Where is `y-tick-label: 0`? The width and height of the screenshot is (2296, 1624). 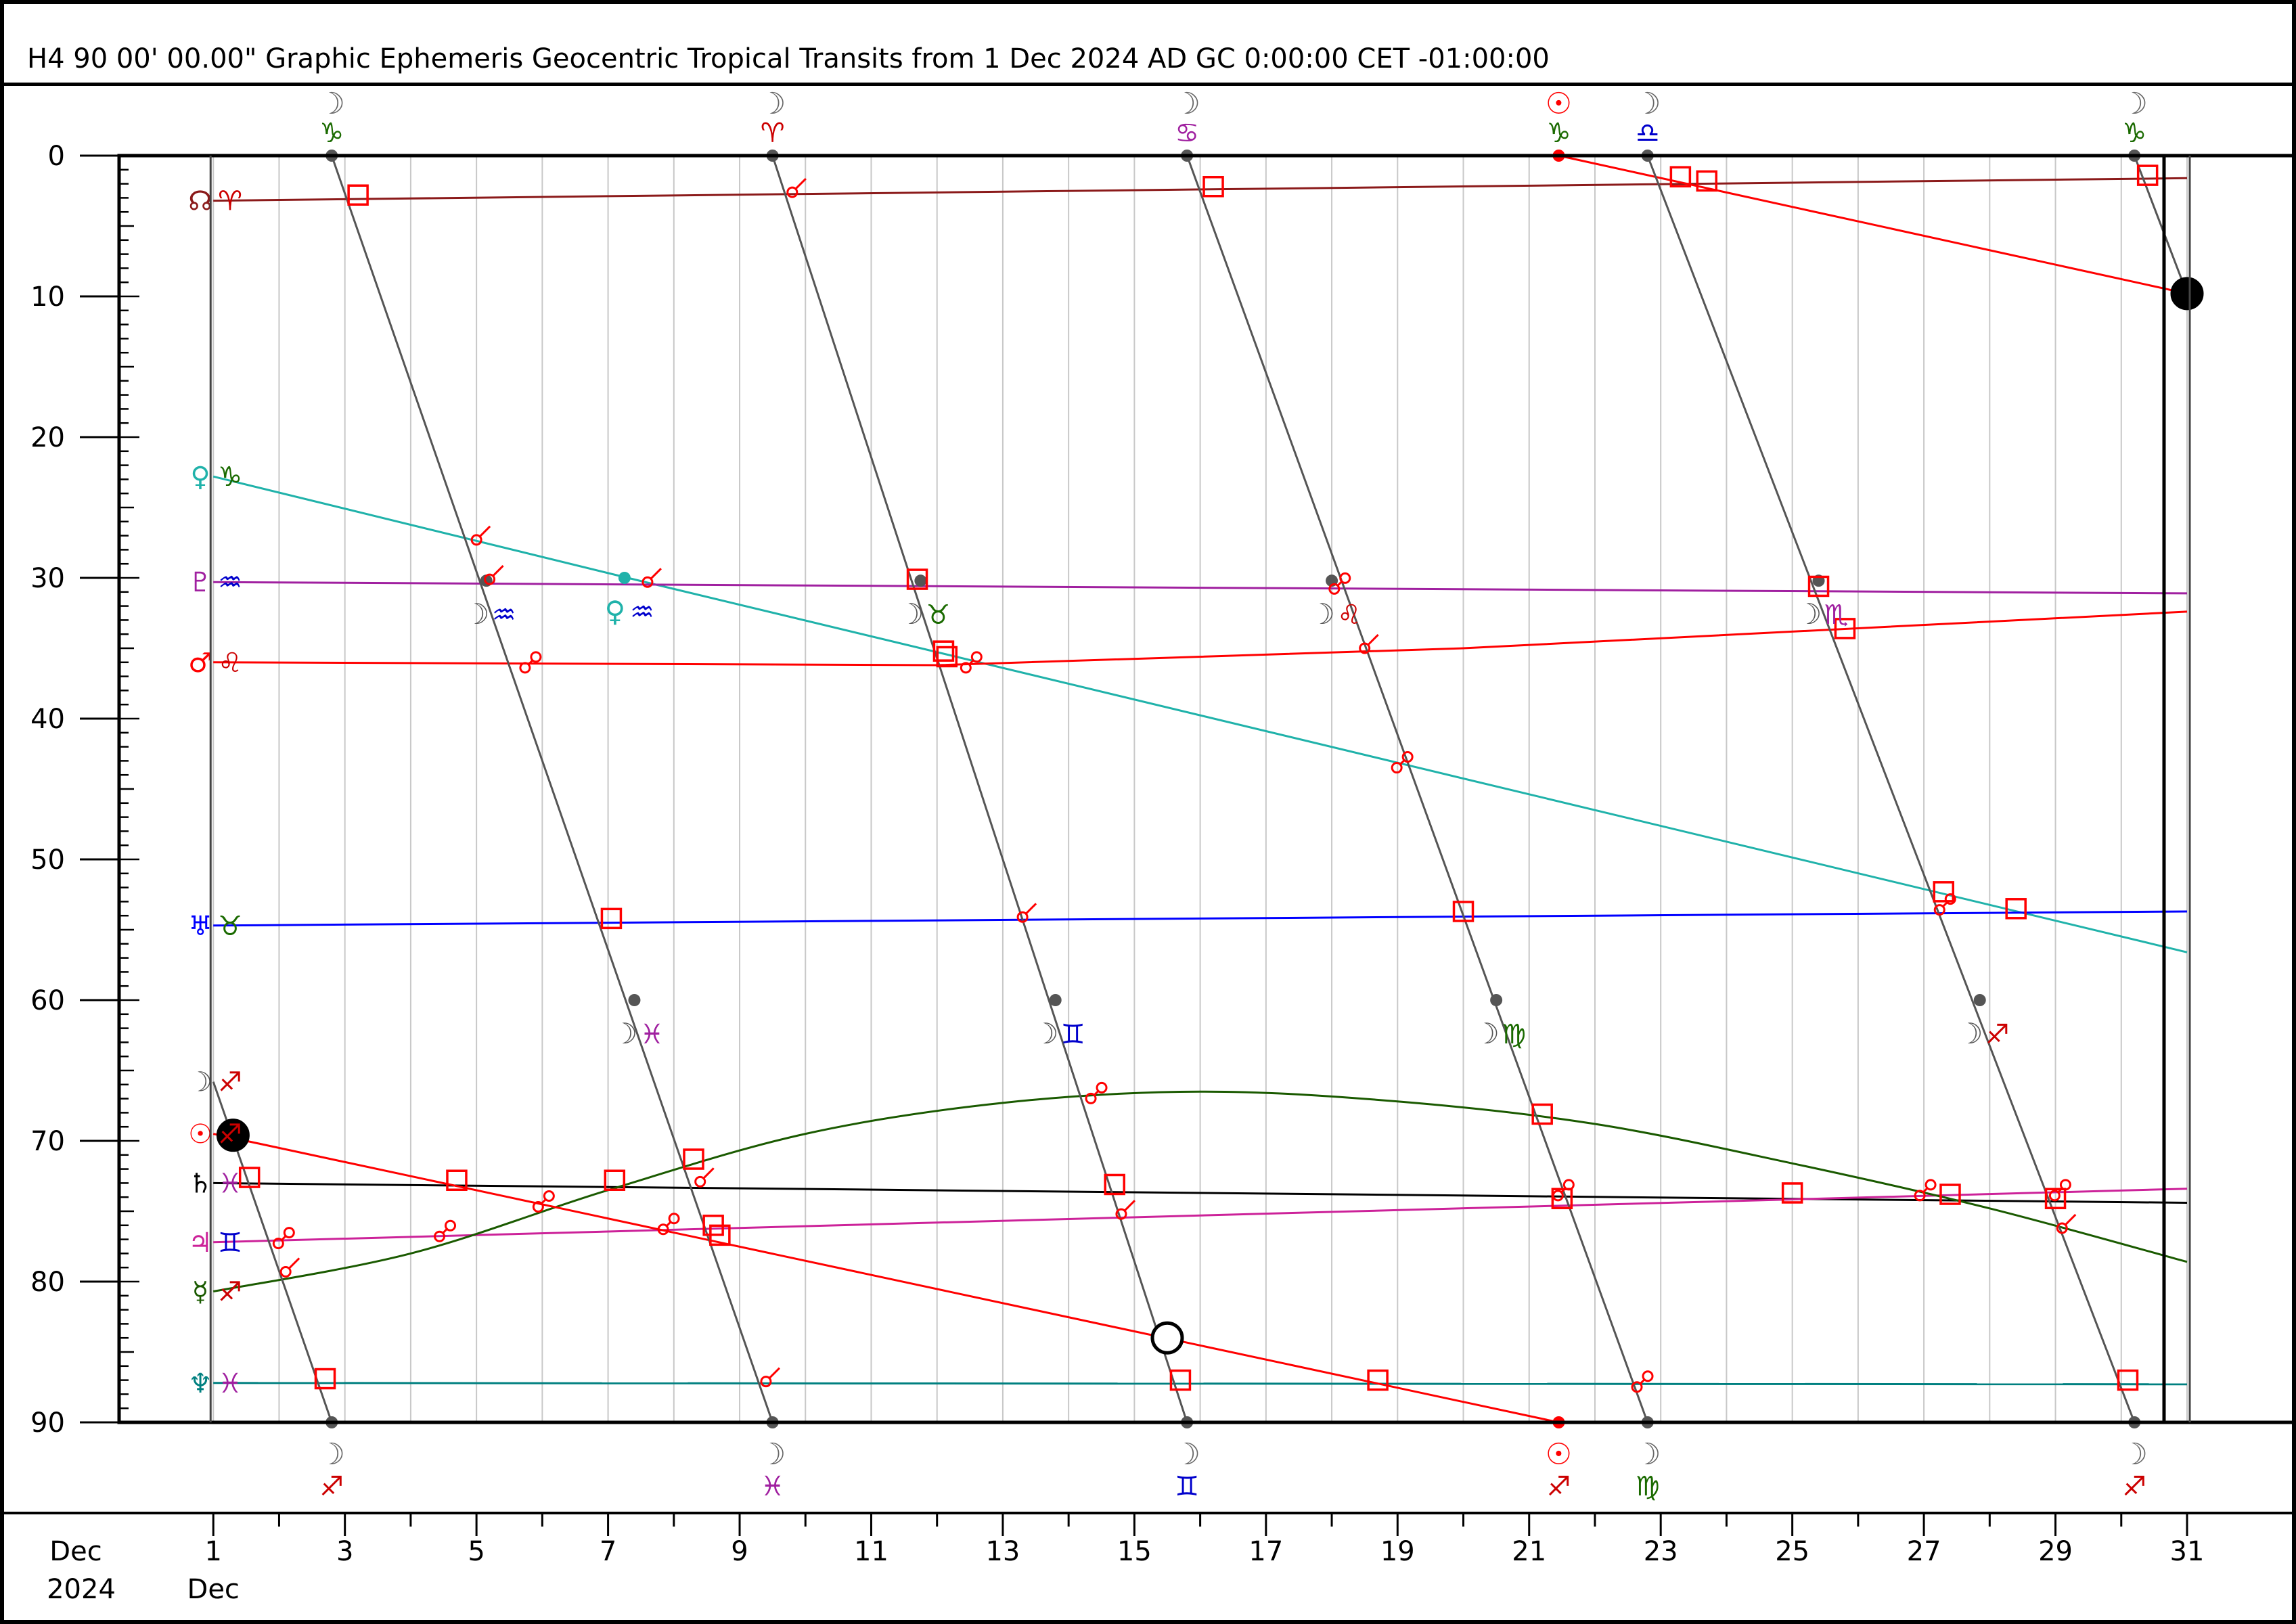
y-tick-label: 0 is located at coordinates (56, 156).